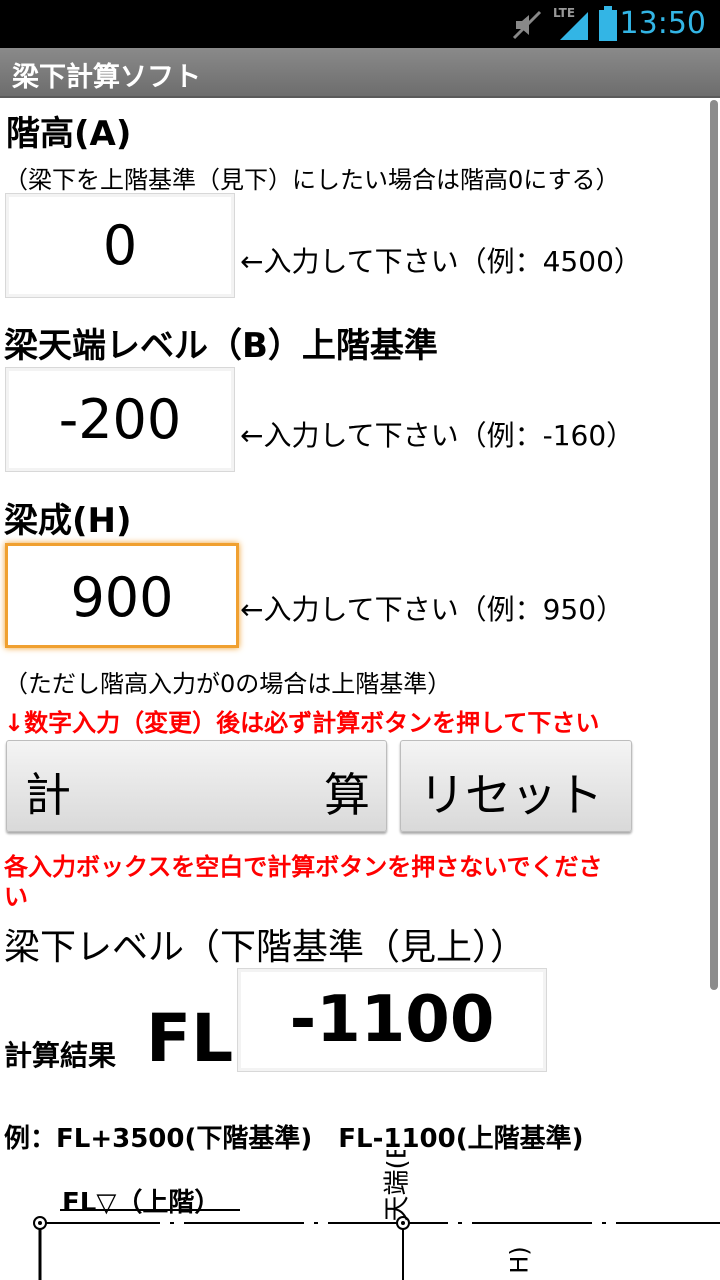 The width and height of the screenshot is (720, 1280). What do you see at coordinates (441, 261) in the screenshot?
I see `floor-height-hint: ←入力して下さい（例：4500）` at bounding box center [441, 261].